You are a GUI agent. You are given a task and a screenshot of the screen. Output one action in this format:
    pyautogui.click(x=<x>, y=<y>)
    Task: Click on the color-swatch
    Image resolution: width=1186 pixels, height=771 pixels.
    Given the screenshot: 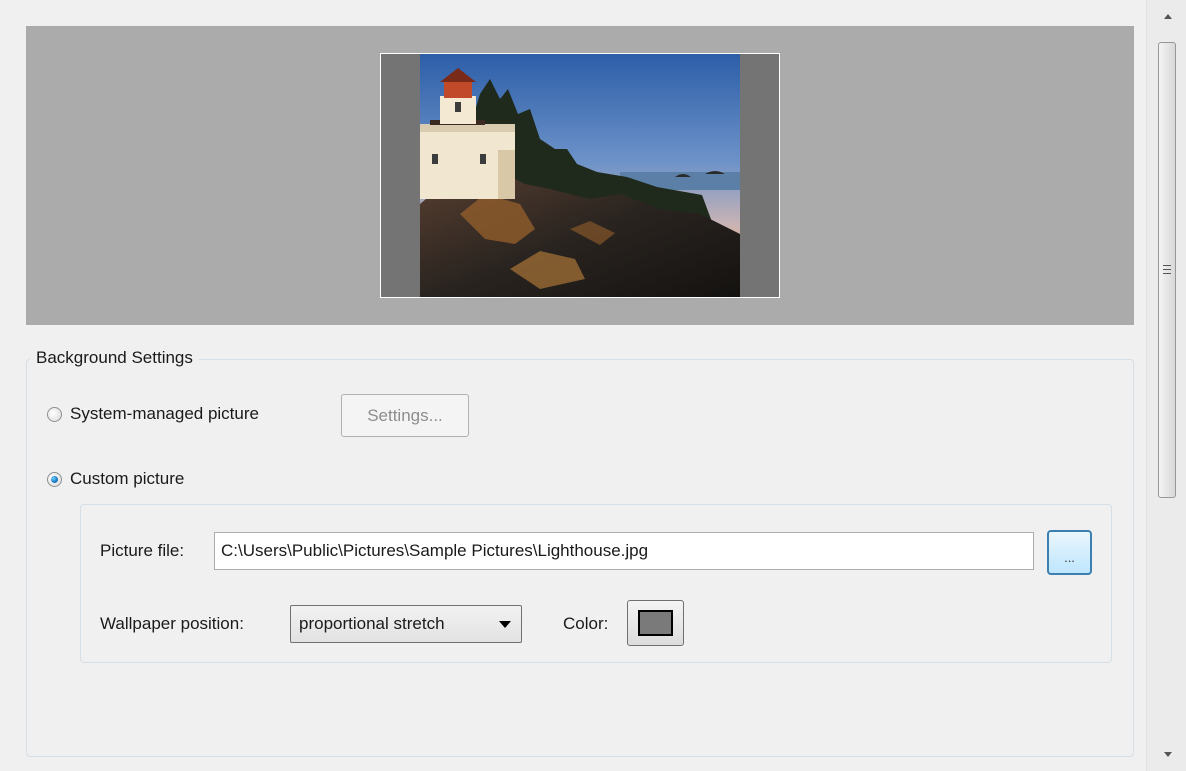 What is the action you would take?
    pyautogui.click(x=655, y=623)
    